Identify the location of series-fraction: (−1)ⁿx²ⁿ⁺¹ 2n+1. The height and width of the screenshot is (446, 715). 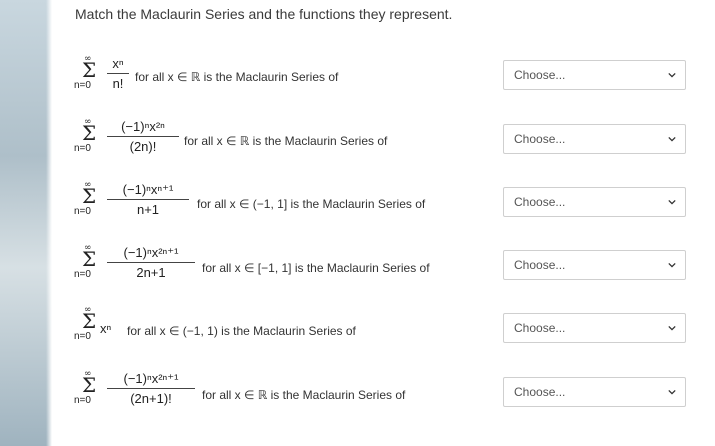
(151, 263).